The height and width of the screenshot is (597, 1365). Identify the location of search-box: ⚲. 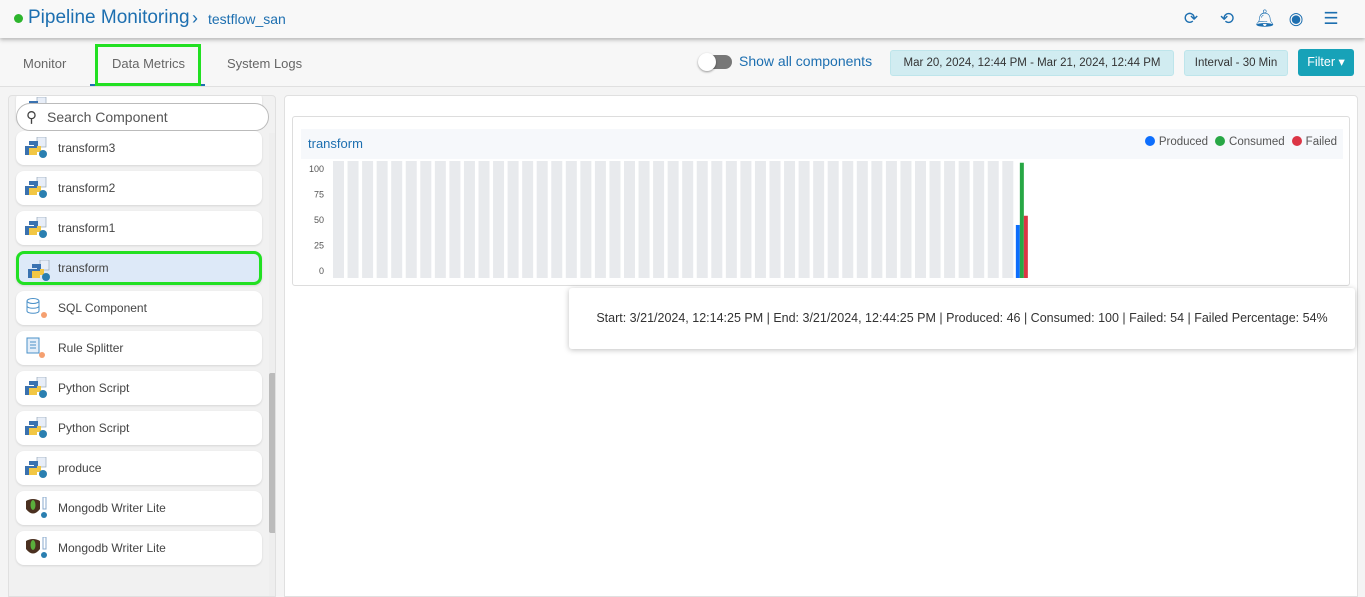
(142, 117).